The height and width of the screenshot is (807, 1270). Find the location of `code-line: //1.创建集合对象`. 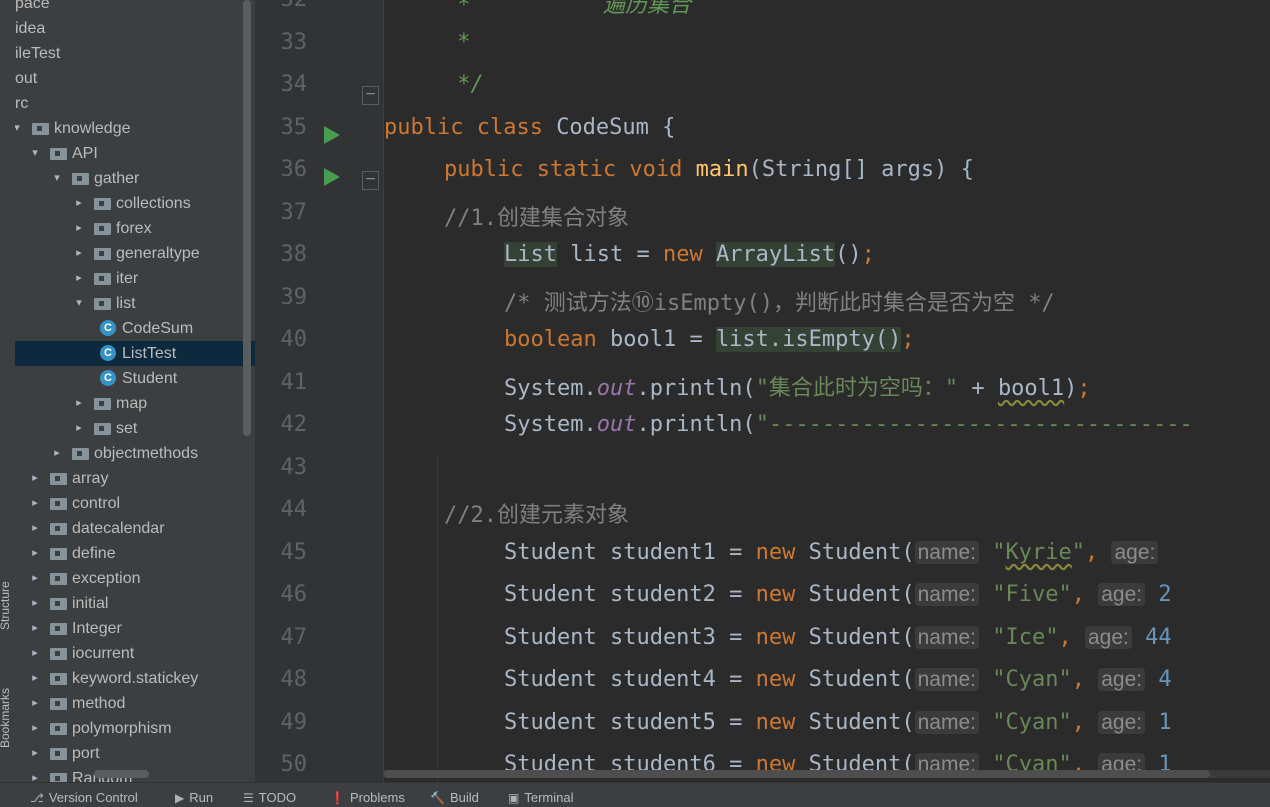

code-line: //1.创建集合对象 is located at coordinates (536, 216).